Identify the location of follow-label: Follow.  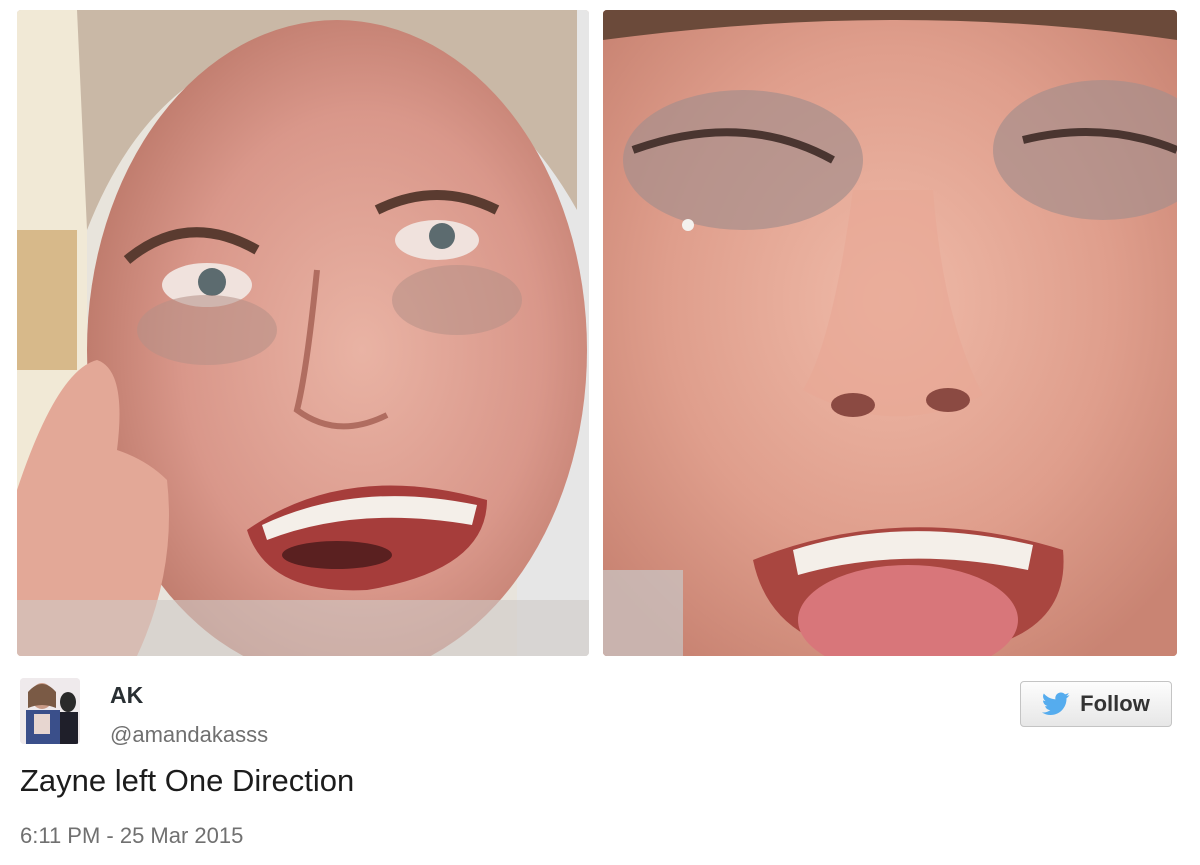
(1115, 703).